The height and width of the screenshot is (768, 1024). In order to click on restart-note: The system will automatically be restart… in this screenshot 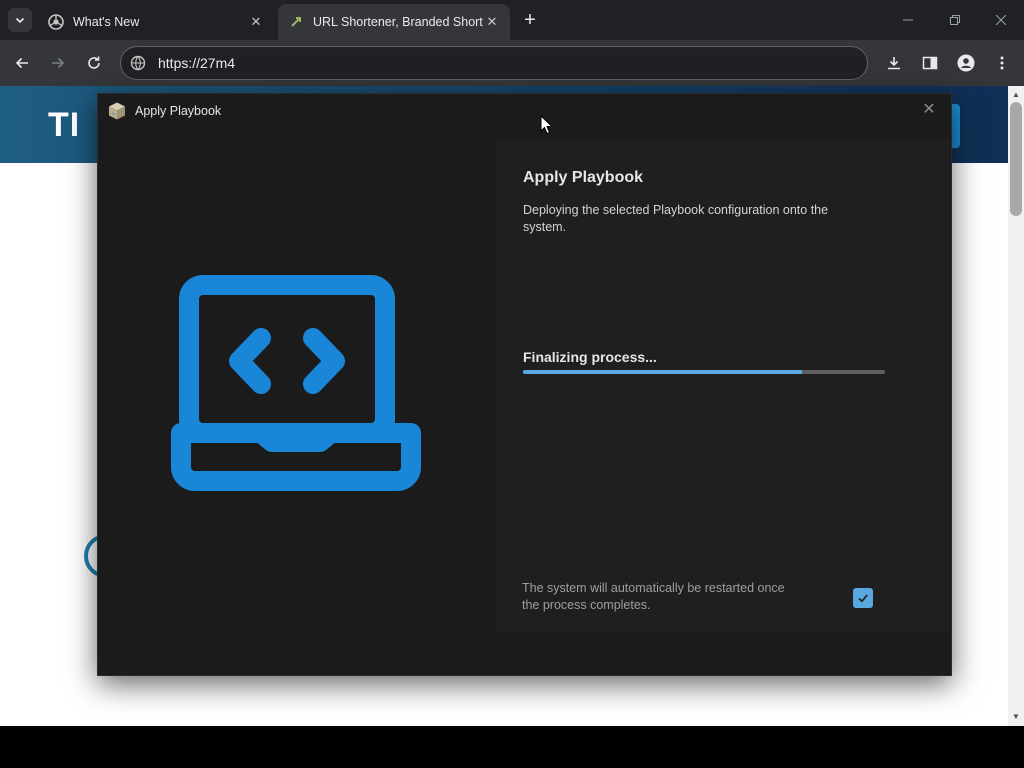, I will do `click(653, 596)`.